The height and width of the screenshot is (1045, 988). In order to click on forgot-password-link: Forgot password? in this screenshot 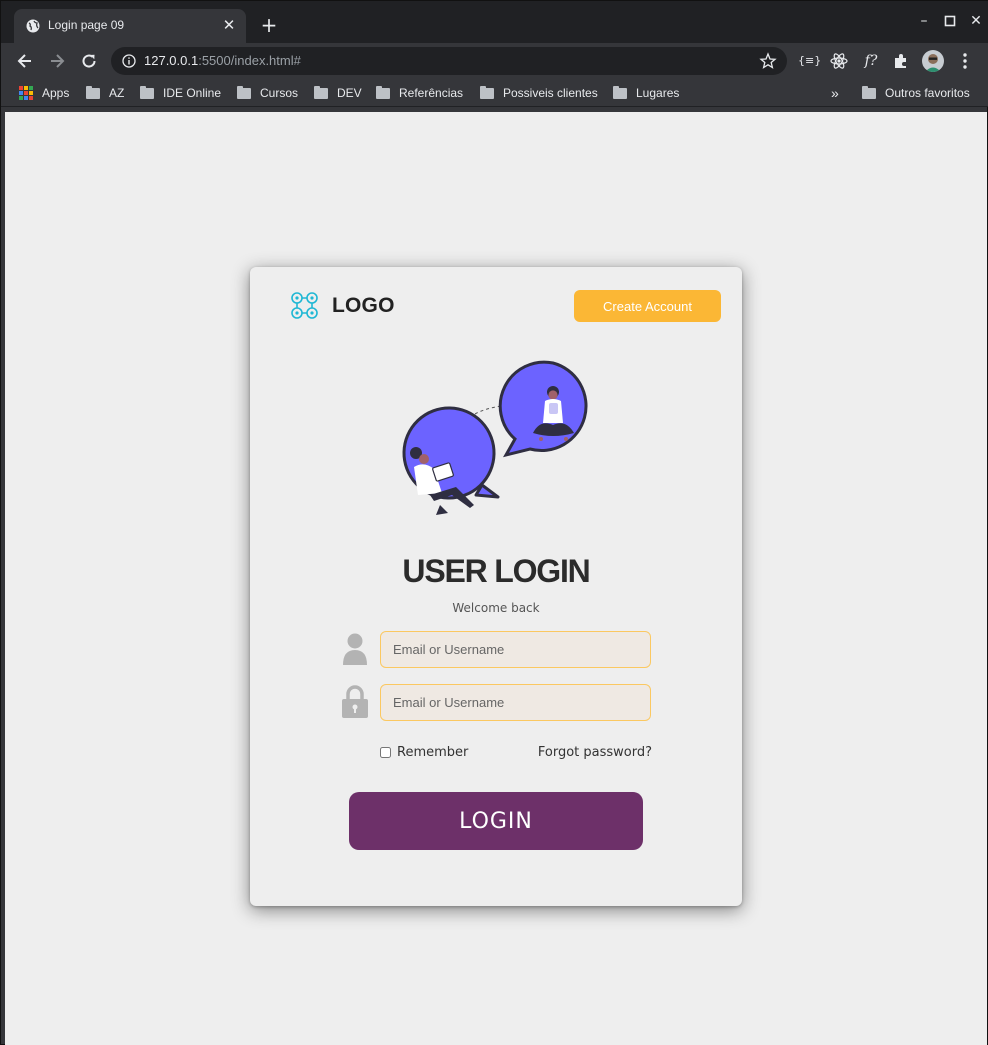, I will do `click(595, 752)`.